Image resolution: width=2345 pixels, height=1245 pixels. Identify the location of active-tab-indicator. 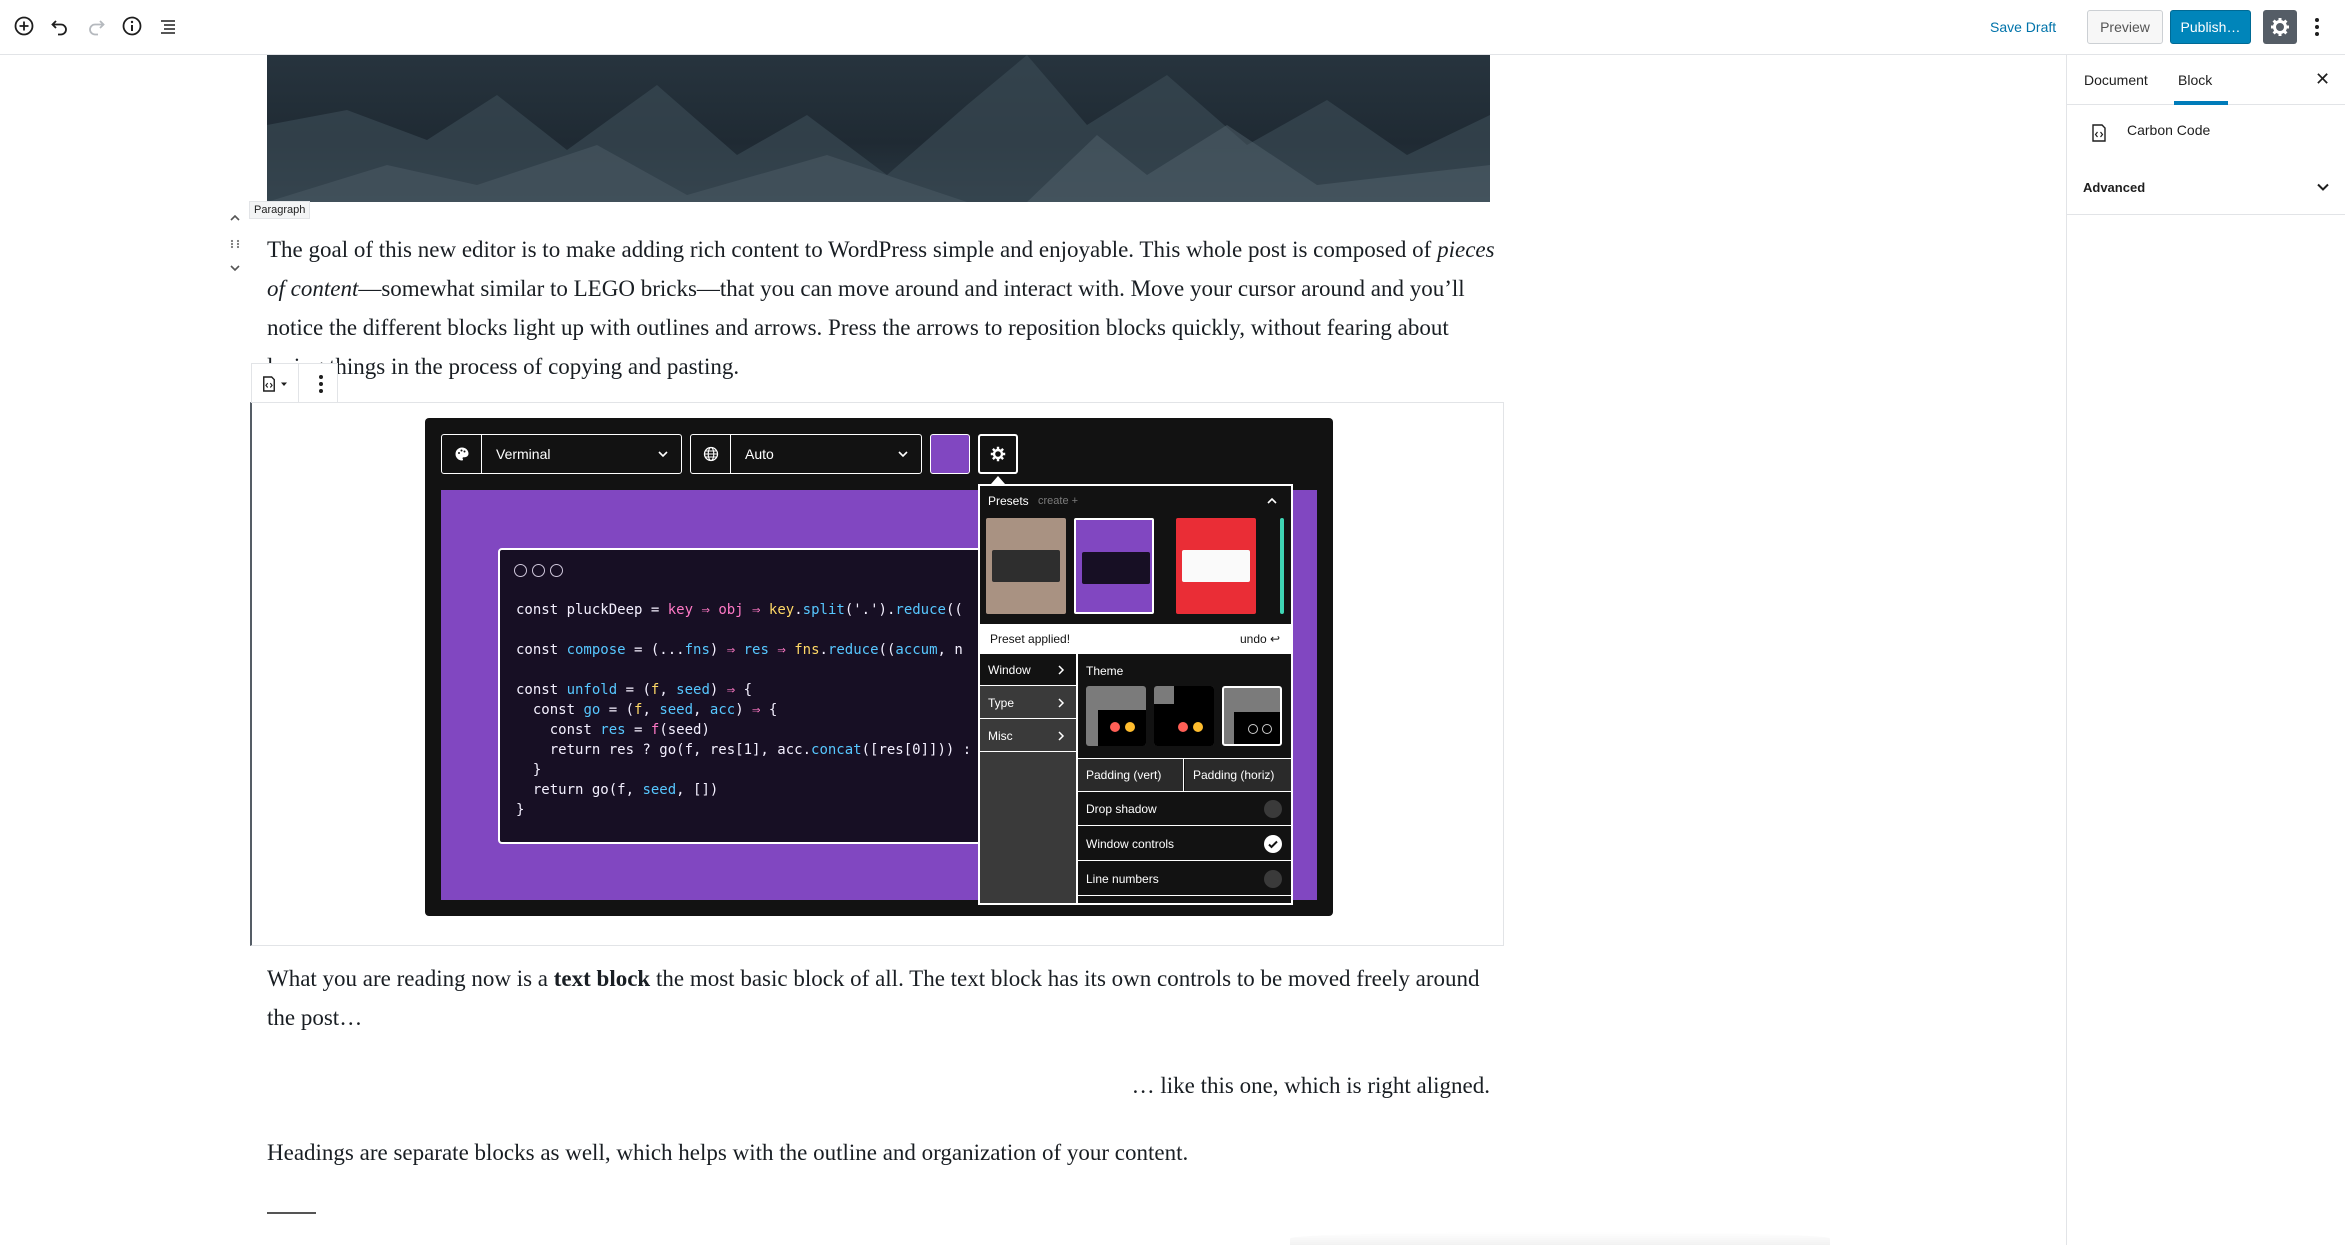
(2201, 103).